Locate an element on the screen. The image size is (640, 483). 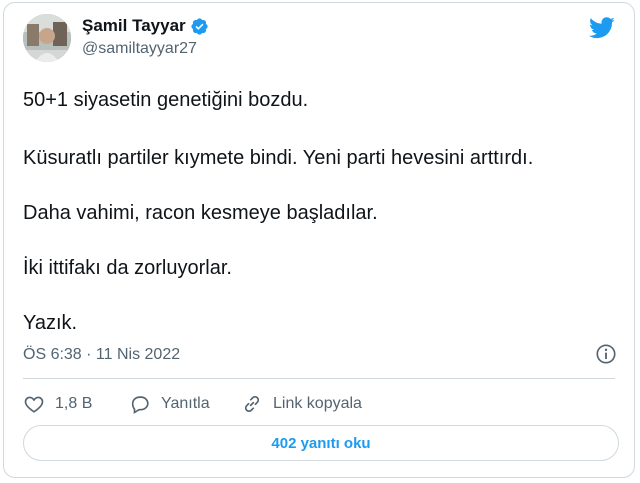
twitter-bird-icon is located at coordinates (602, 28).